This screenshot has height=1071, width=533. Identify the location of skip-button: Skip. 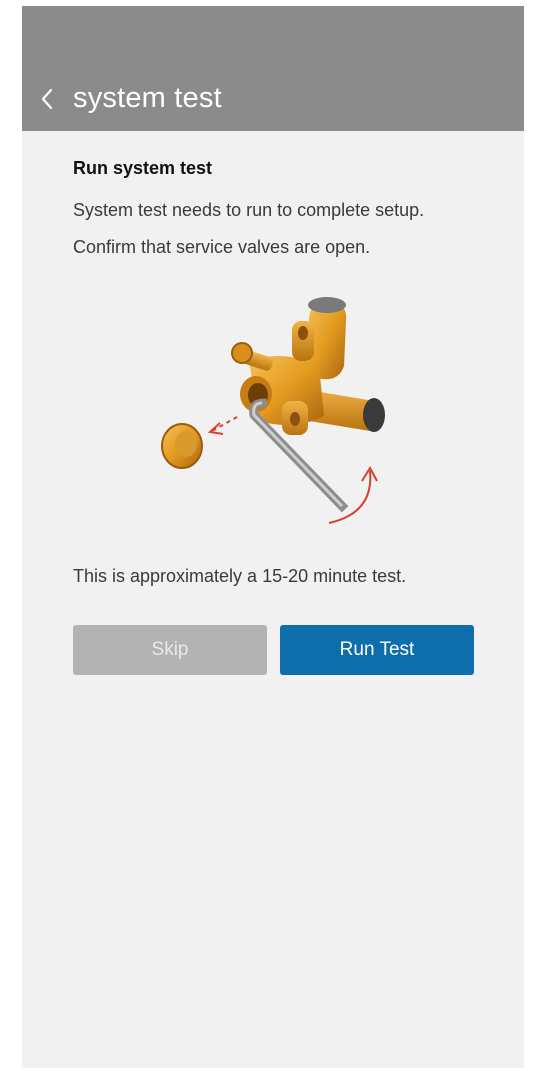
(170, 650).